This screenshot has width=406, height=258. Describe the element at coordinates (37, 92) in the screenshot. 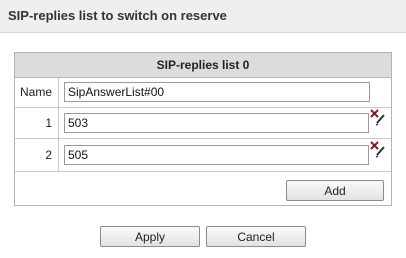

I see `name-label: Name` at that location.